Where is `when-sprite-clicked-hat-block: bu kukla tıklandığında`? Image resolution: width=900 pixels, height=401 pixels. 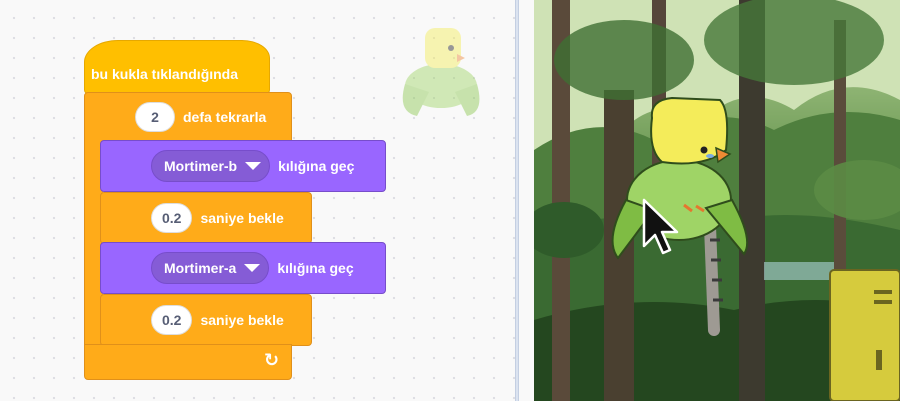
when-sprite-clicked-hat-block: bu kukla tıklandığında is located at coordinates (177, 67).